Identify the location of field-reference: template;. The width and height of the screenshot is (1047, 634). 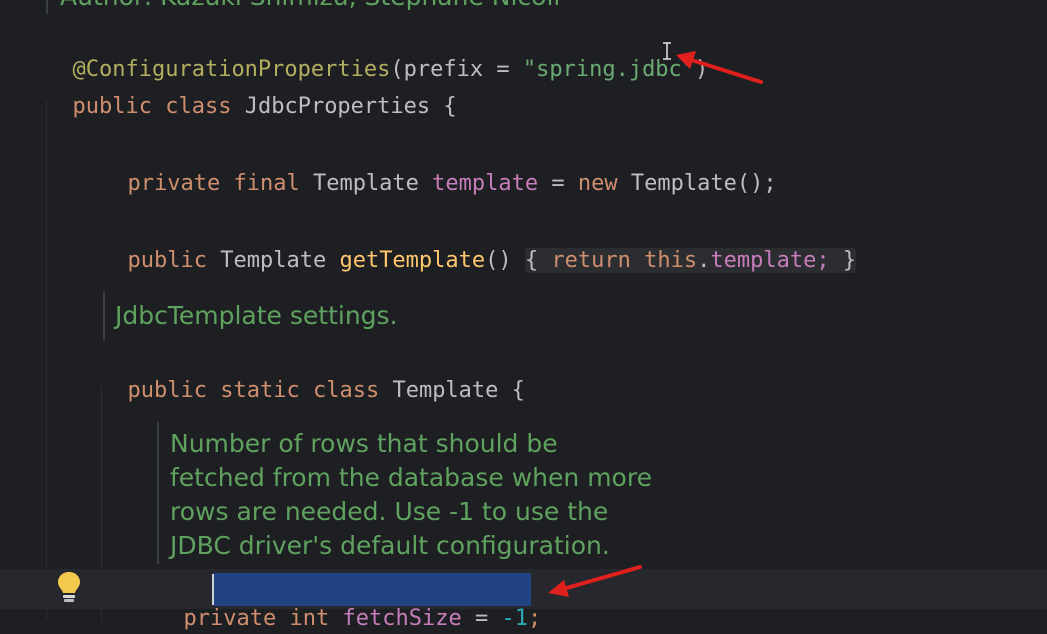
(770, 260).